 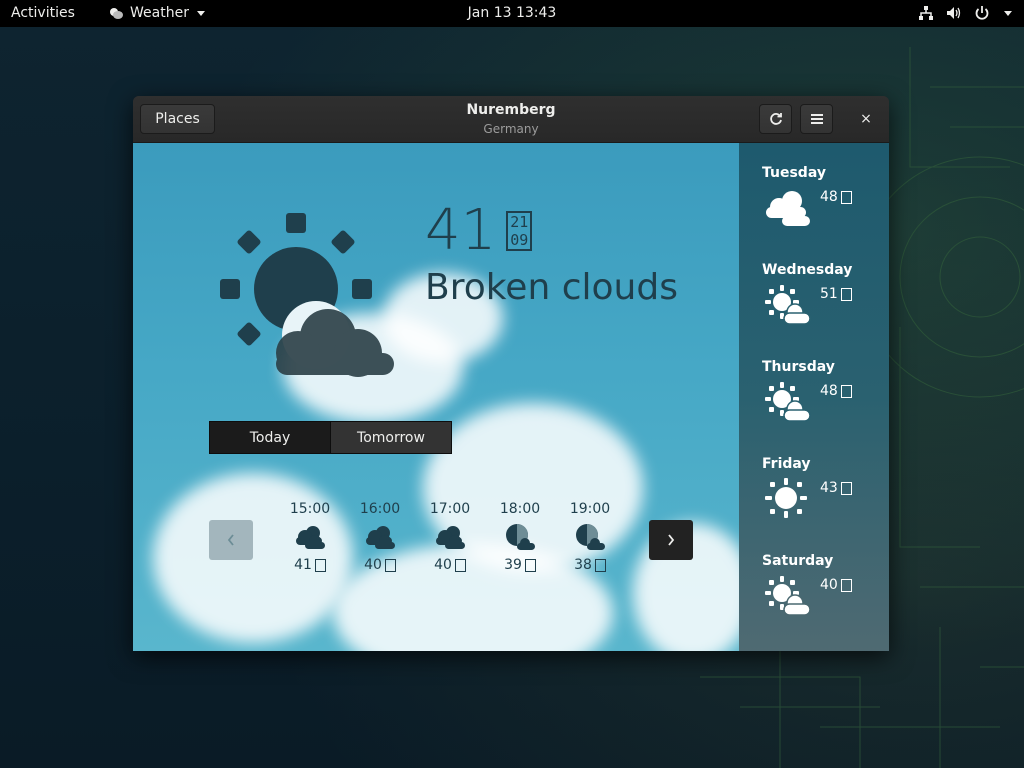 I want to click on top-bar: Activities Weather Jan 13 13:43, so click(x=512, y=13).